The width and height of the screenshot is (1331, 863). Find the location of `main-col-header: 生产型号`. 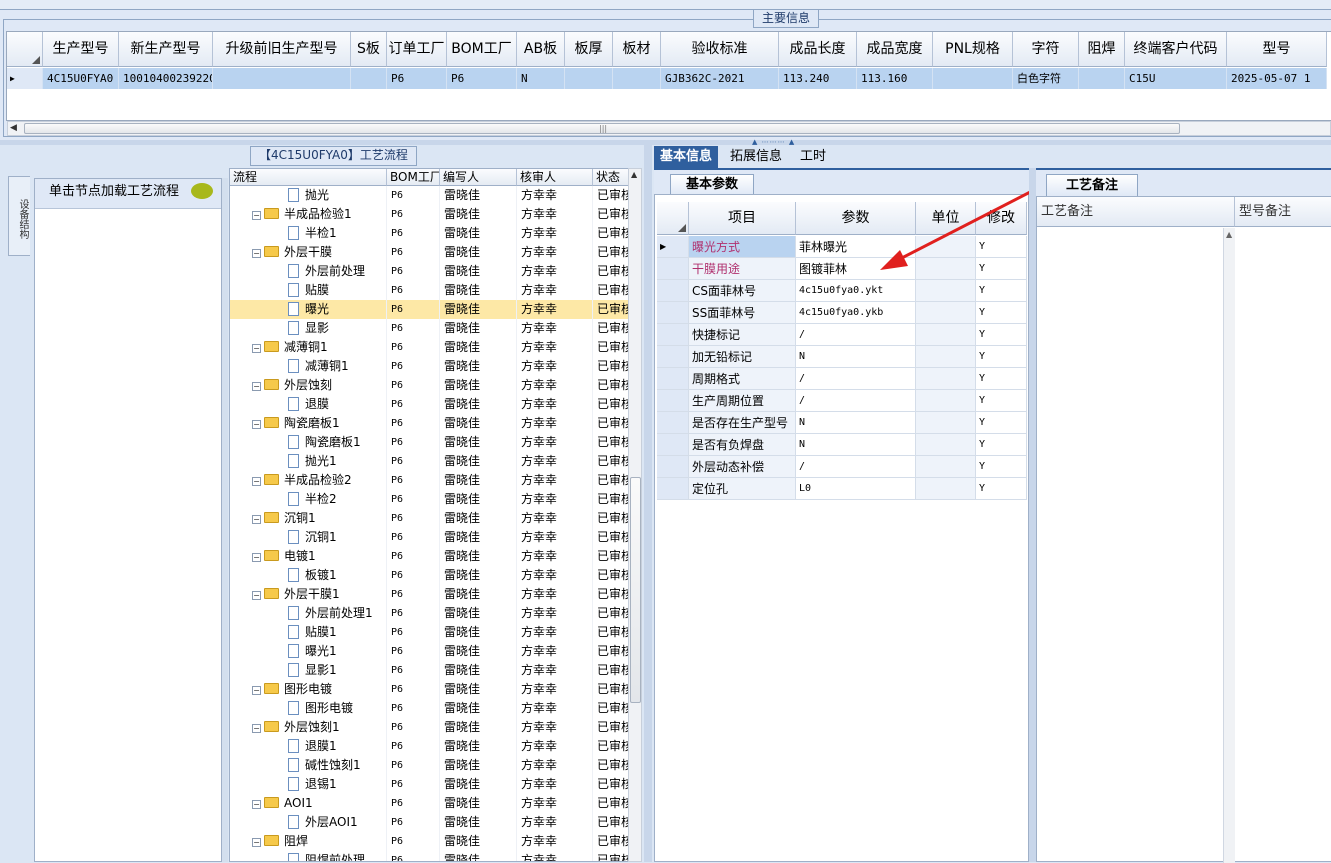

main-col-header: 生产型号 is located at coordinates (81, 49).